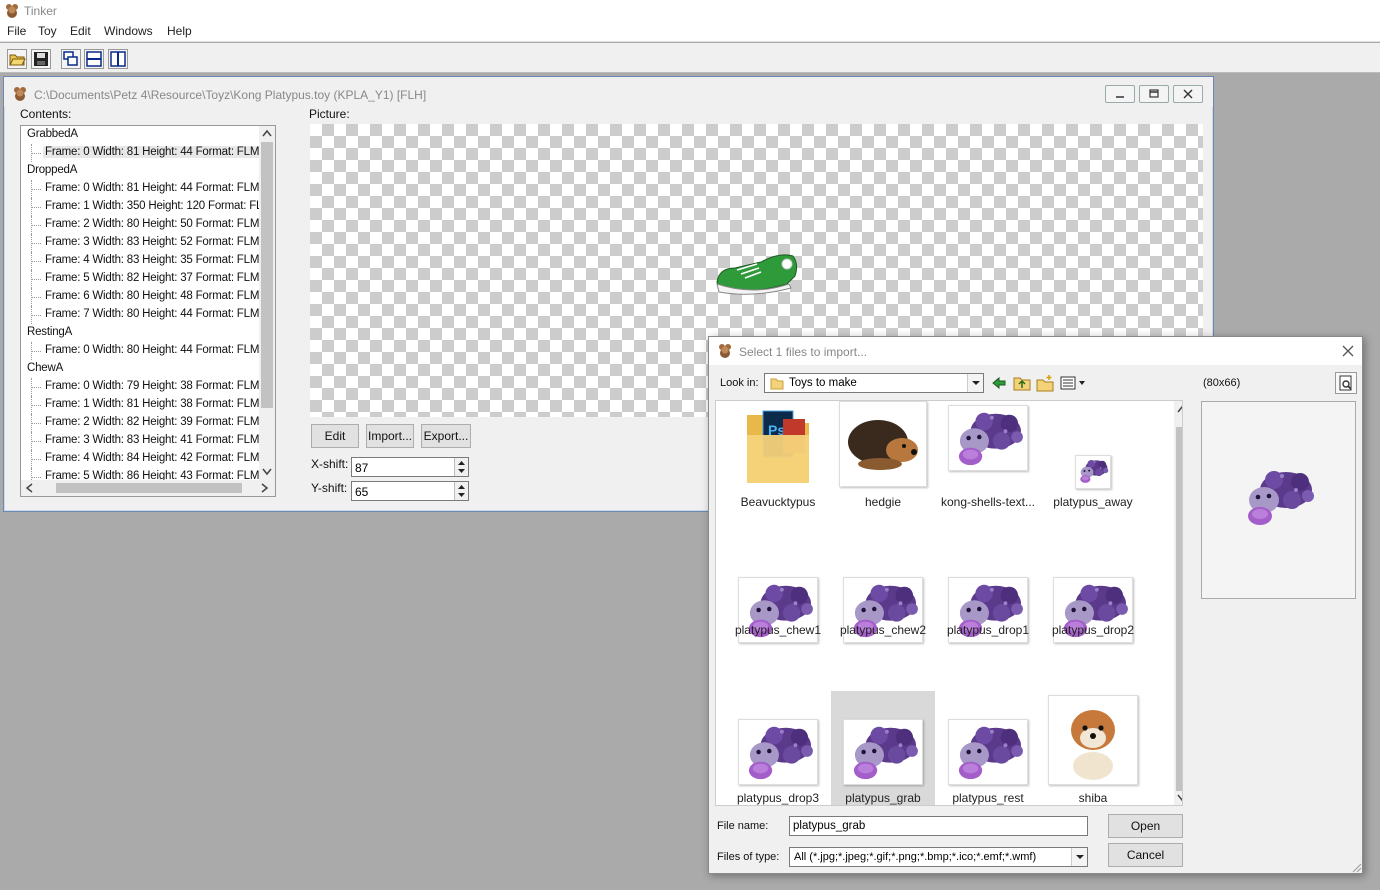 The image size is (1380, 890). What do you see at coordinates (362, 468) in the screenshot?
I see `xshift-value: 87` at bounding box center [362, 468].